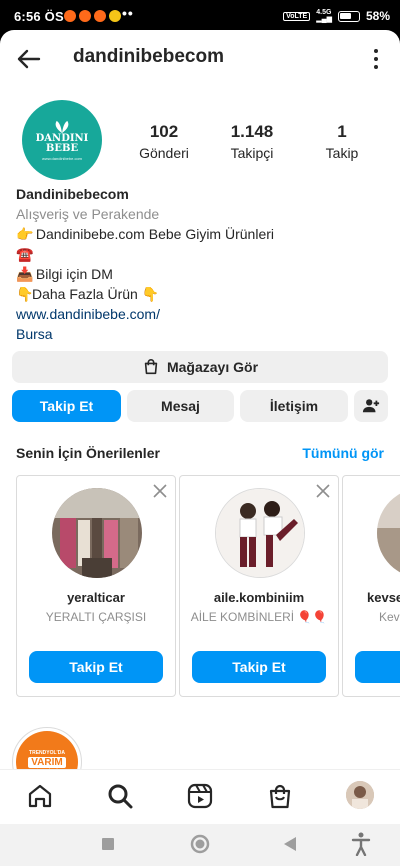 The width and height of the screenshot is (400, 866). Describe the element at coordinates (62, 158) in the screenshot. I see `avatar-logo-subtext: www.dandinibebe.com` at that location.